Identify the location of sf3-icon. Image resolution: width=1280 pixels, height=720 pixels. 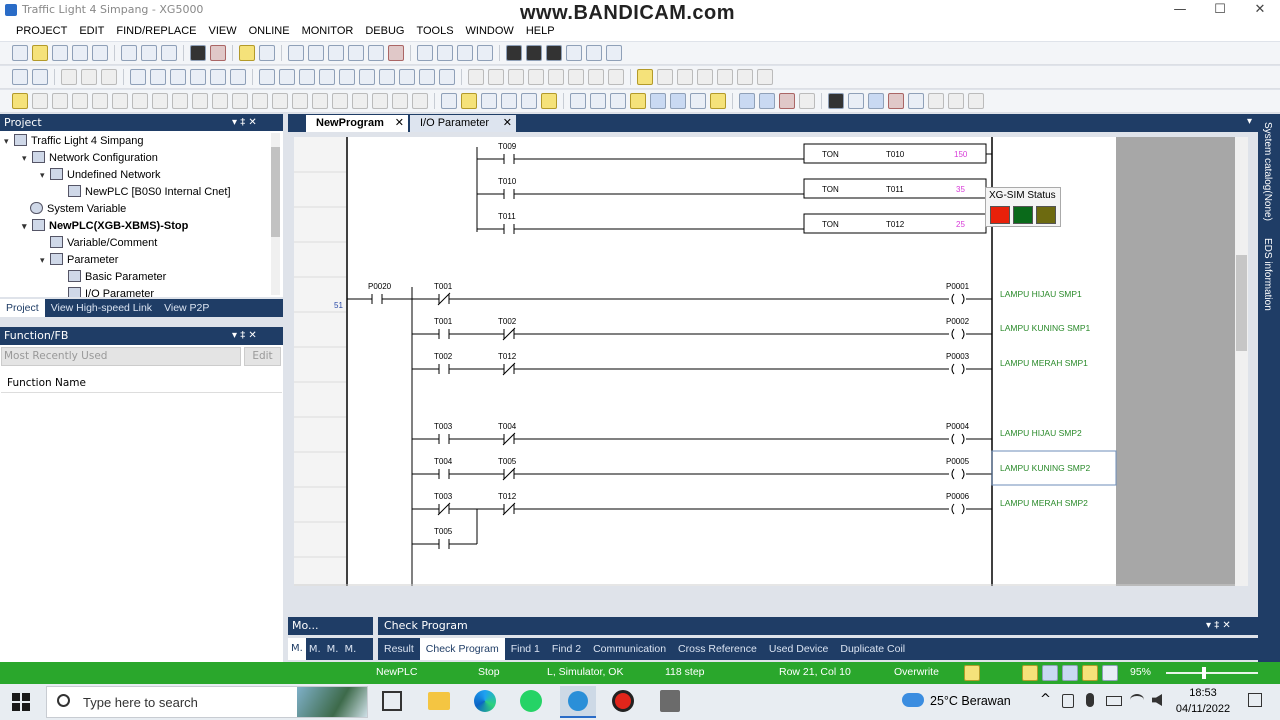
(240, 101).